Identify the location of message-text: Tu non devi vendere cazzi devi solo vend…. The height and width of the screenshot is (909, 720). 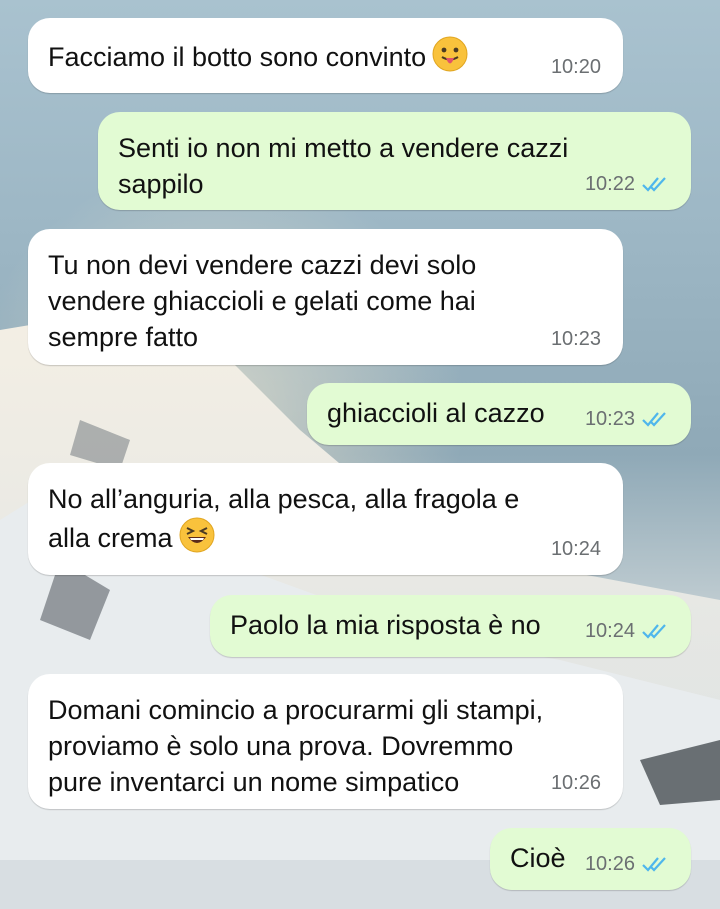
(262, 301).